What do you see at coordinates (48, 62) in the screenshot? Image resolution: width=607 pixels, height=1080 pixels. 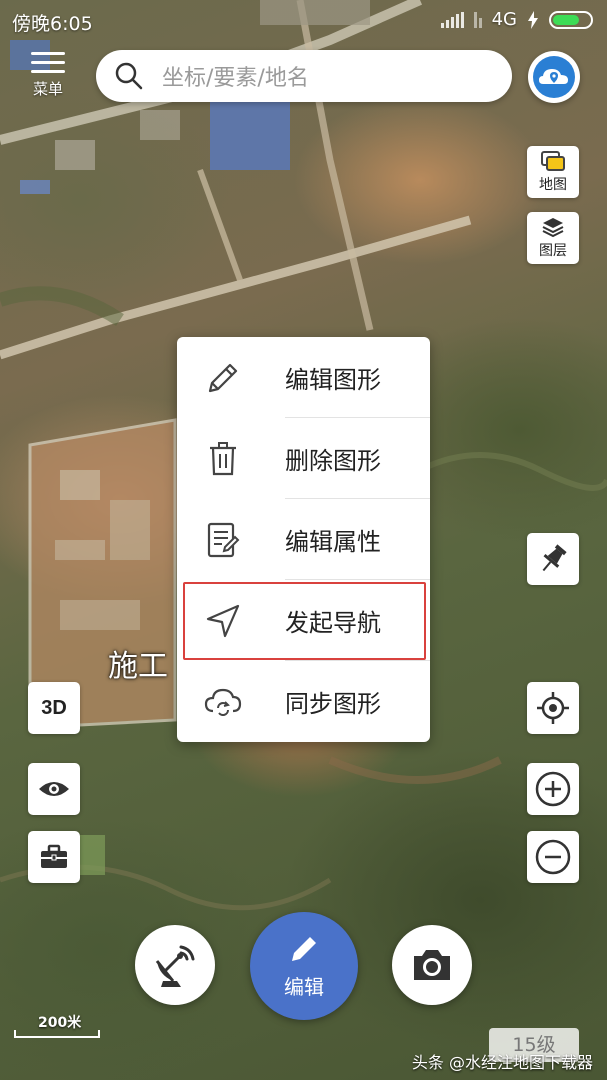 I see `hamburger-icon` at bounding box center [48, 62].